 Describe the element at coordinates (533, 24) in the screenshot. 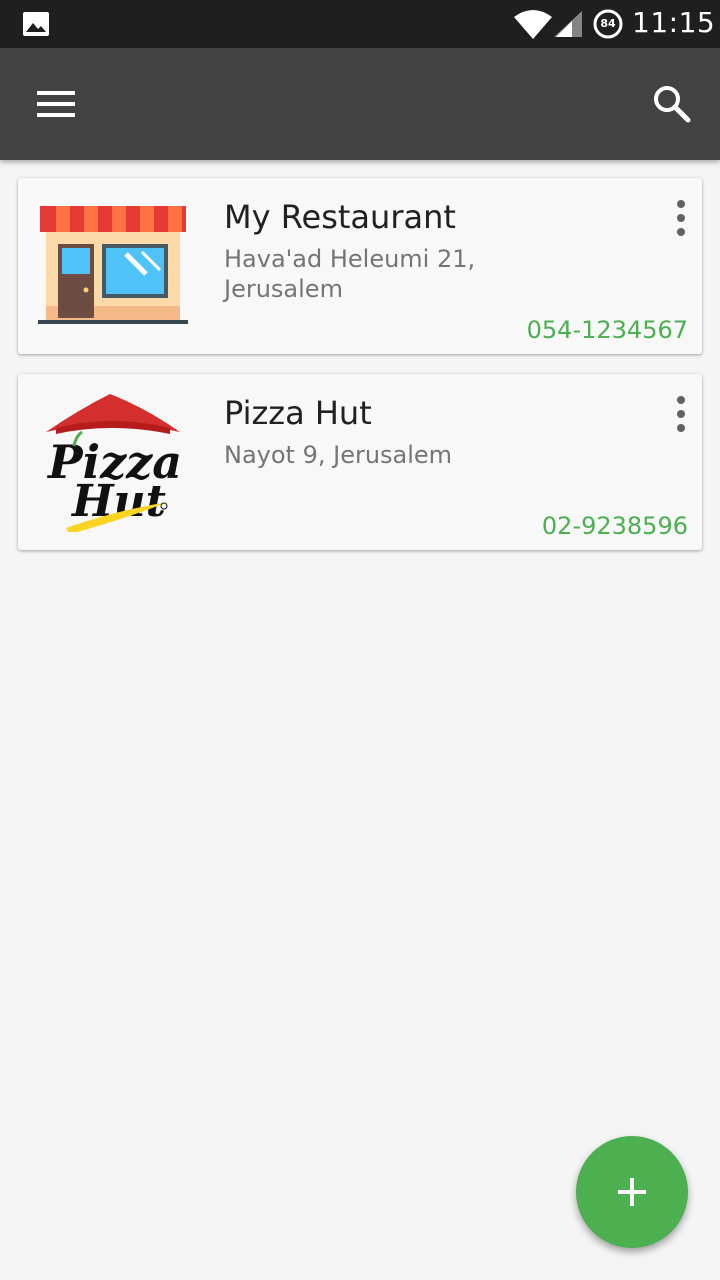

I see `wifi-icon` at that location.